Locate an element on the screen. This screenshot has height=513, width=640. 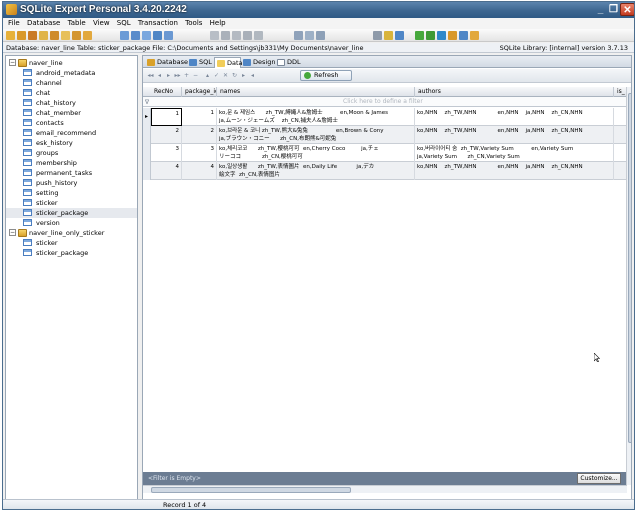
edit-record-button: ✕ is located at coordinates (225, 75).